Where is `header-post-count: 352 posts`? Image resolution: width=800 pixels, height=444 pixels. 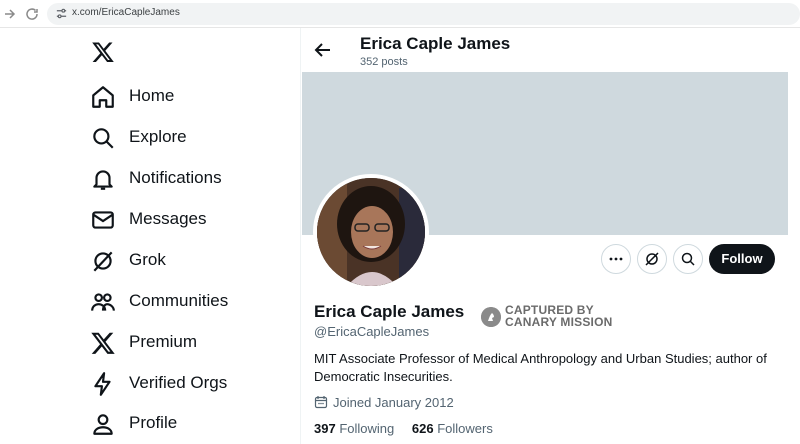
header-post-count: 352 posts is located at coordinates (384, 62).